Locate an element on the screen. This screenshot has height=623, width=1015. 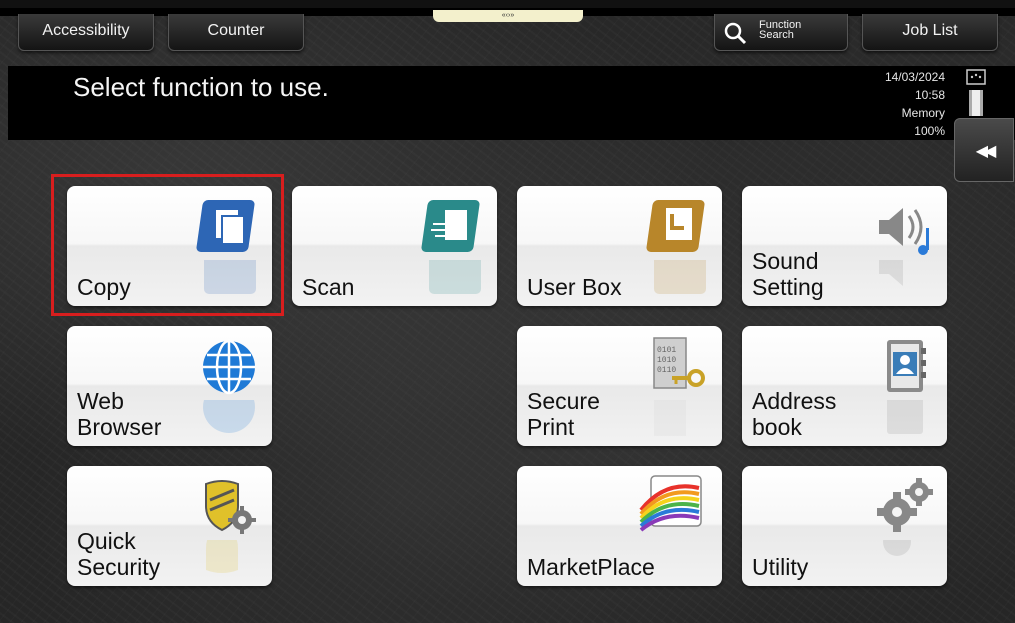
svg-text: 0110 is located at coordinates (666, 370).